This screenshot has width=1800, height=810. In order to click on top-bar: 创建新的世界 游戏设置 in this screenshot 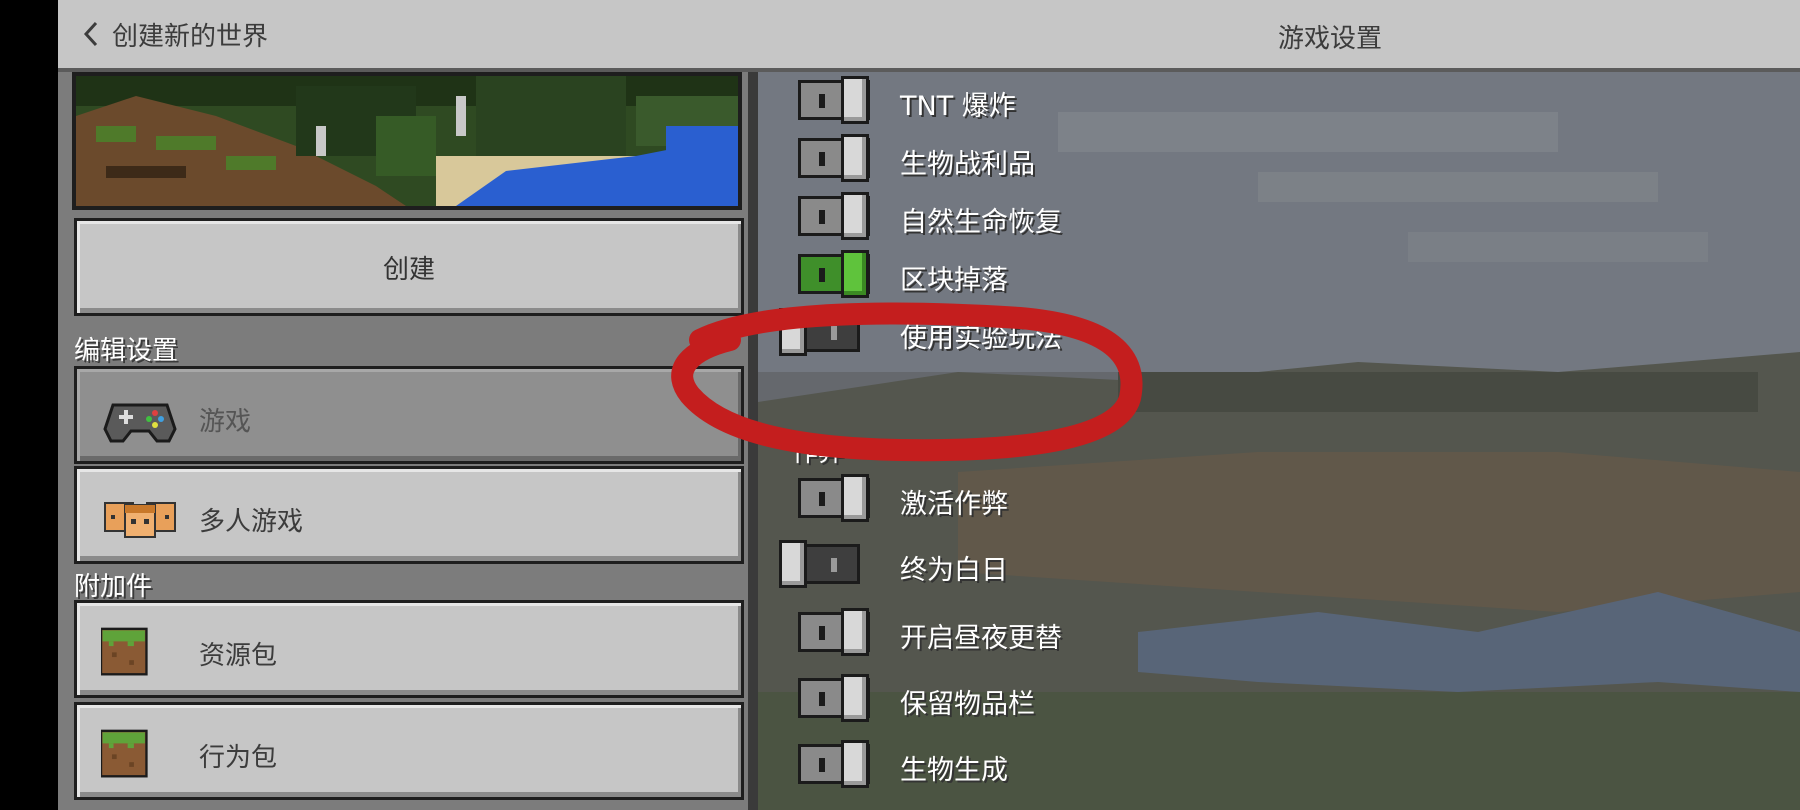, I will do `click(929, 36)`.